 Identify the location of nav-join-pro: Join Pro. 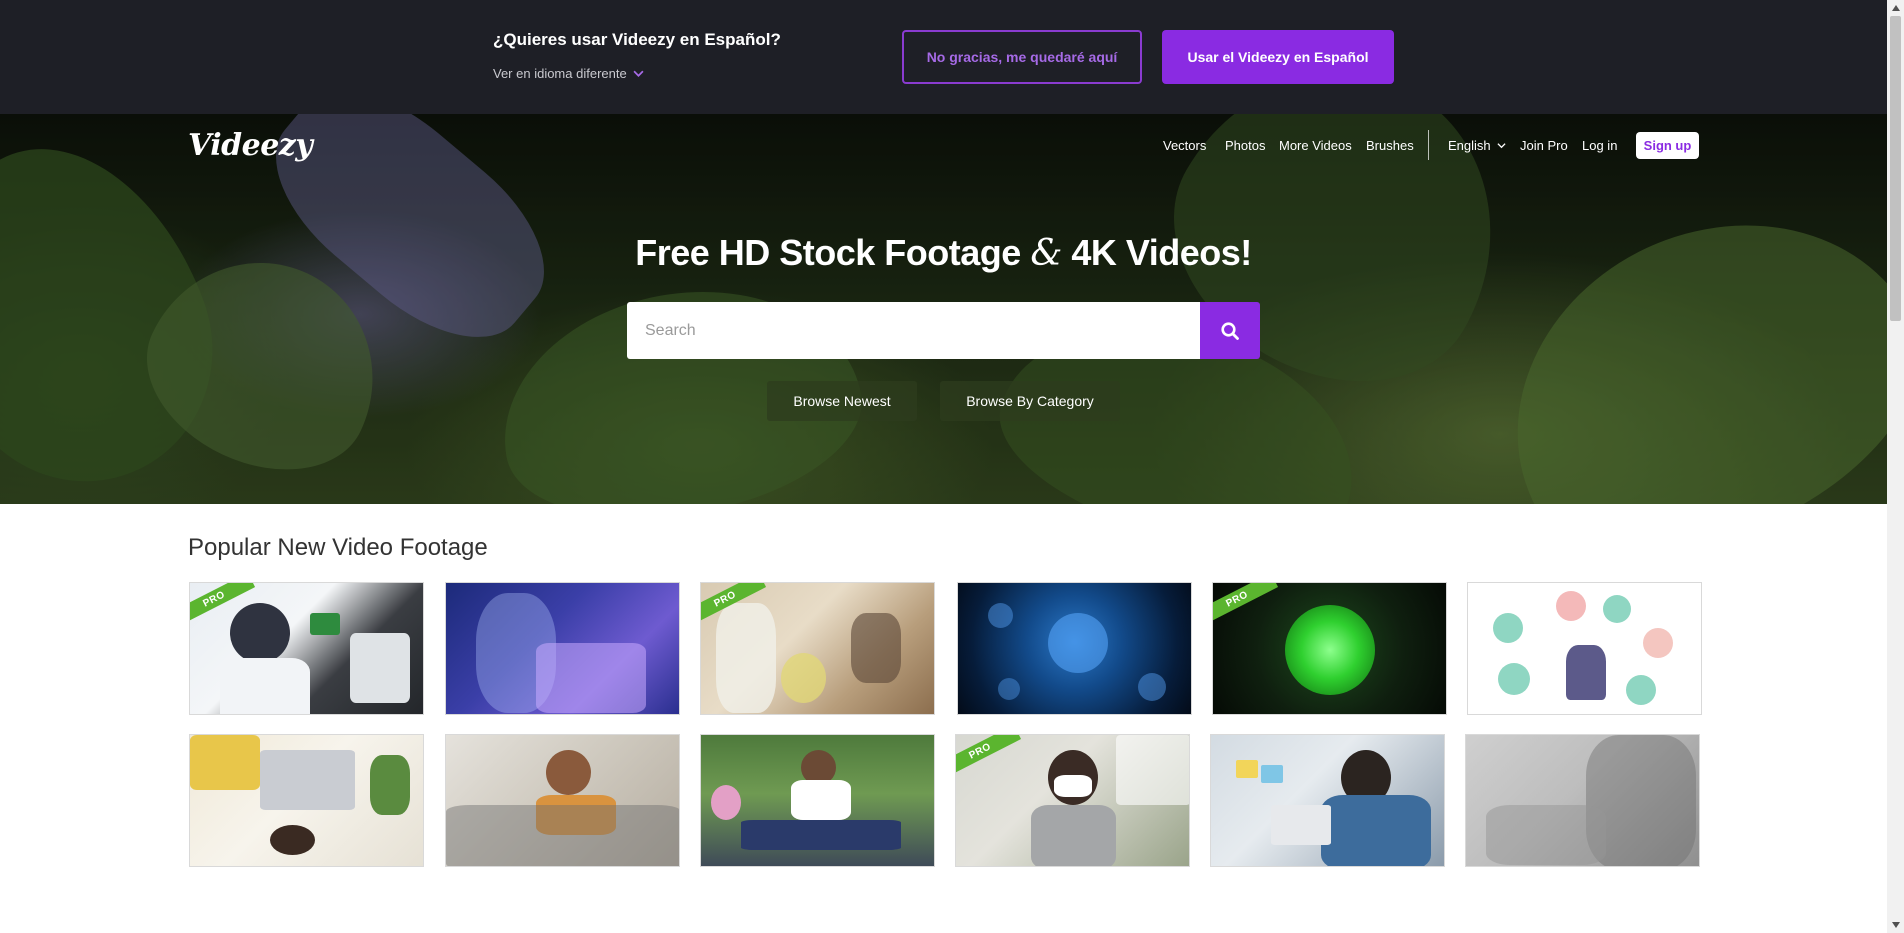
(1544, 145).